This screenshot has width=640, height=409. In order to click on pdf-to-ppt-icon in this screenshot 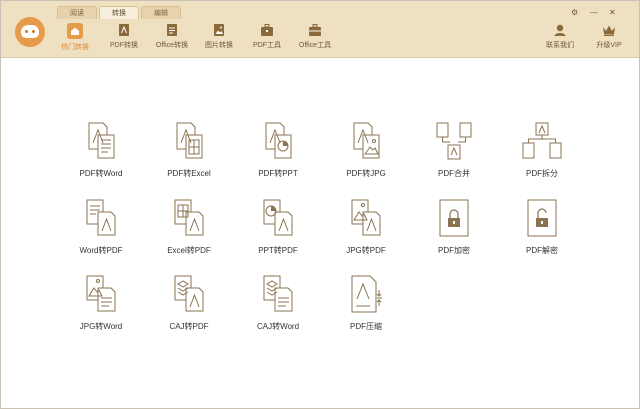, I will do `click(278, 140)`.